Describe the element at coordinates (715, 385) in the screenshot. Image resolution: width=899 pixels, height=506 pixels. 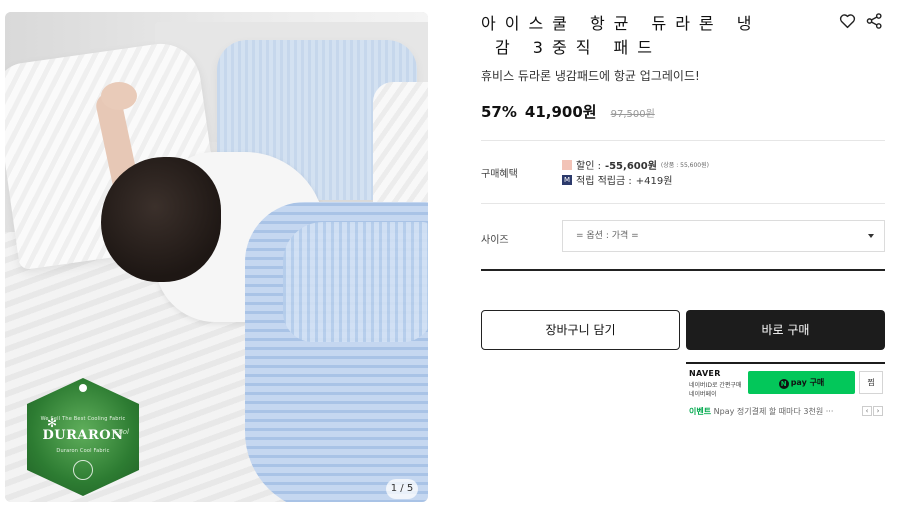
I see `naverpay-desc-line1: 네이버ID로 간편구매` at that location.